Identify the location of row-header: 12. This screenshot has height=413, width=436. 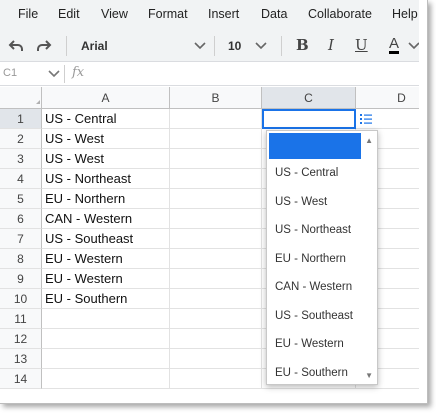
(21, 339).